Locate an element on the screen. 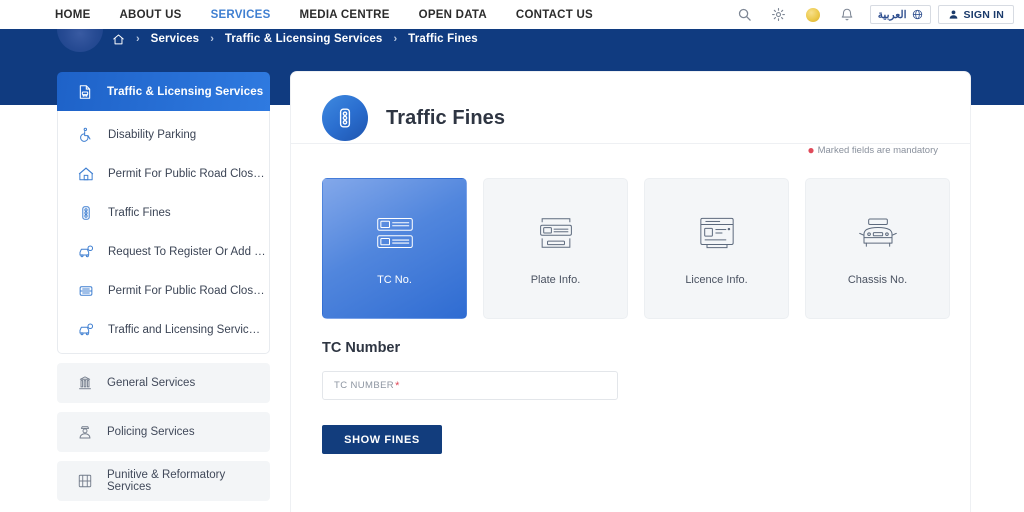  page-header: Traffic Fines is located at coordinates (413, 118).